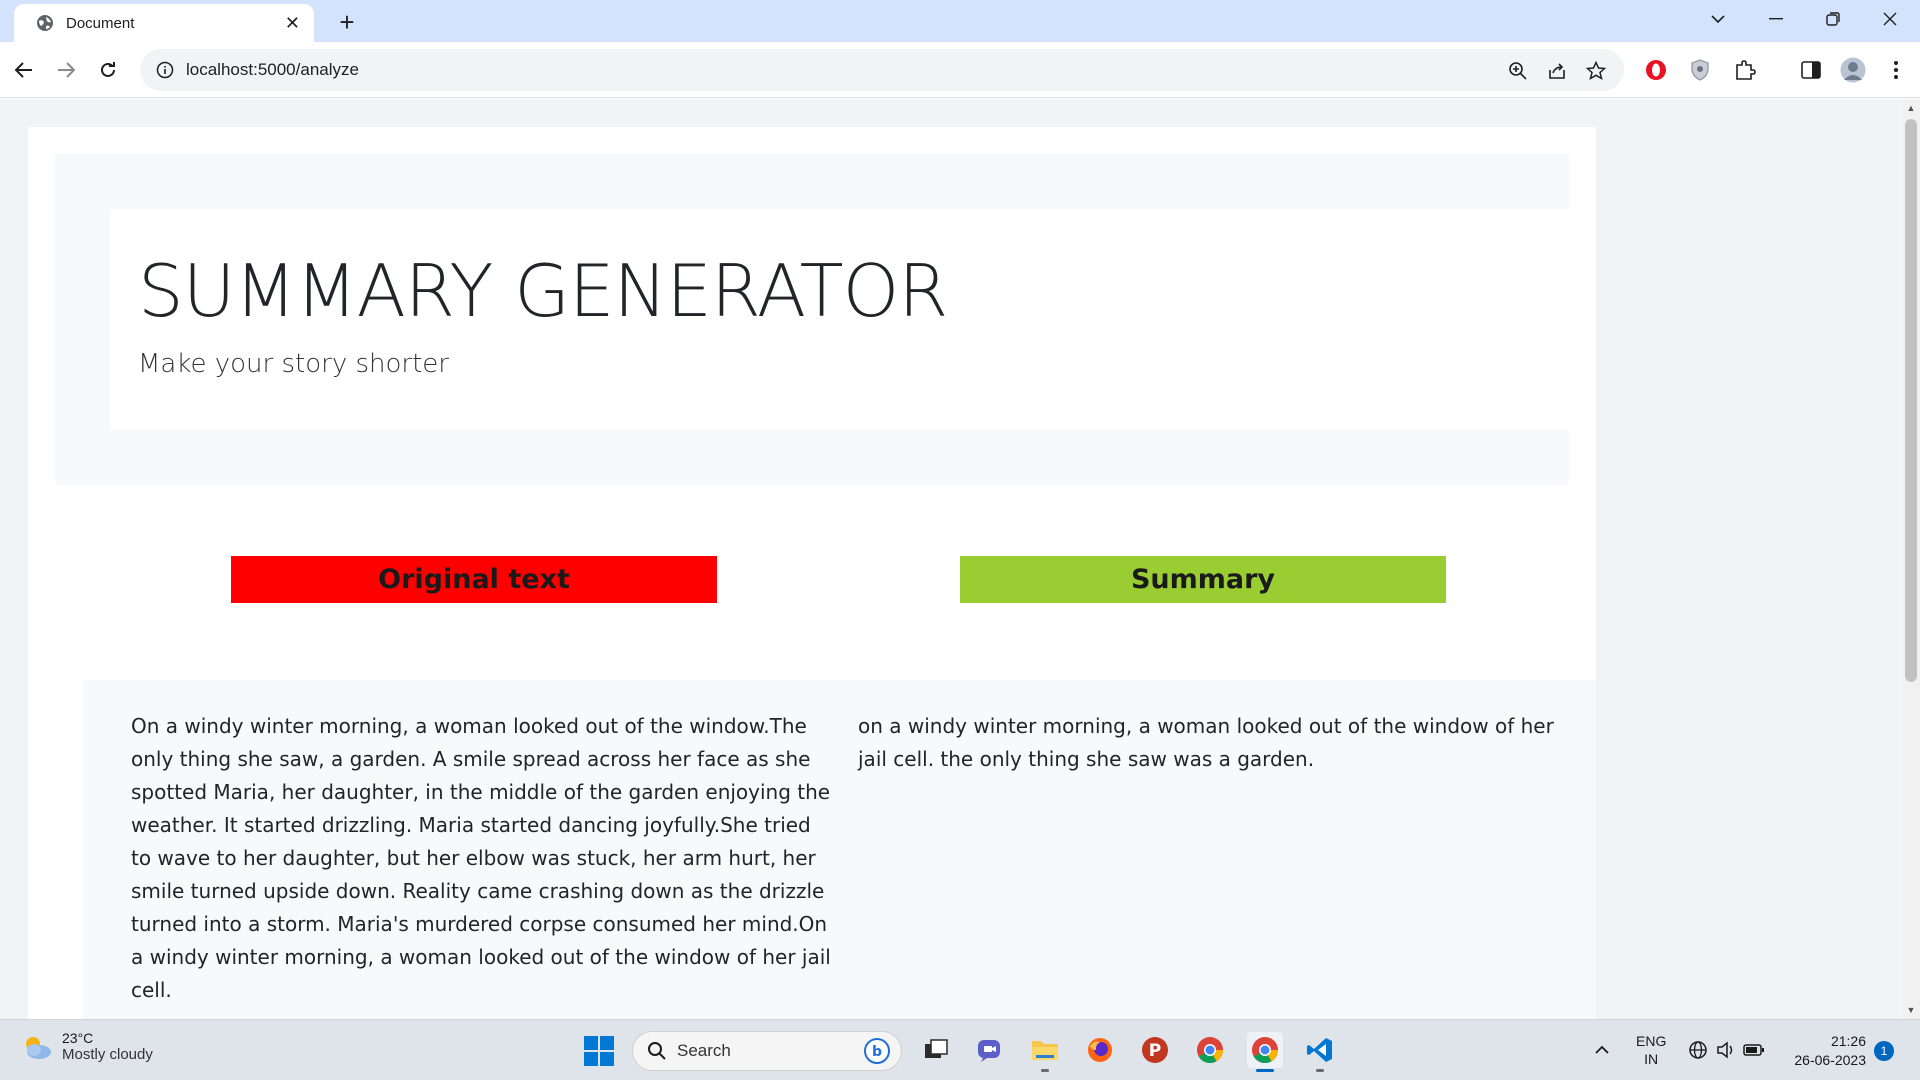  What do you see at coordinates (1718, 19) in the screenshot?
I see `tab-search-icon` at bounding box center [1718, 19].